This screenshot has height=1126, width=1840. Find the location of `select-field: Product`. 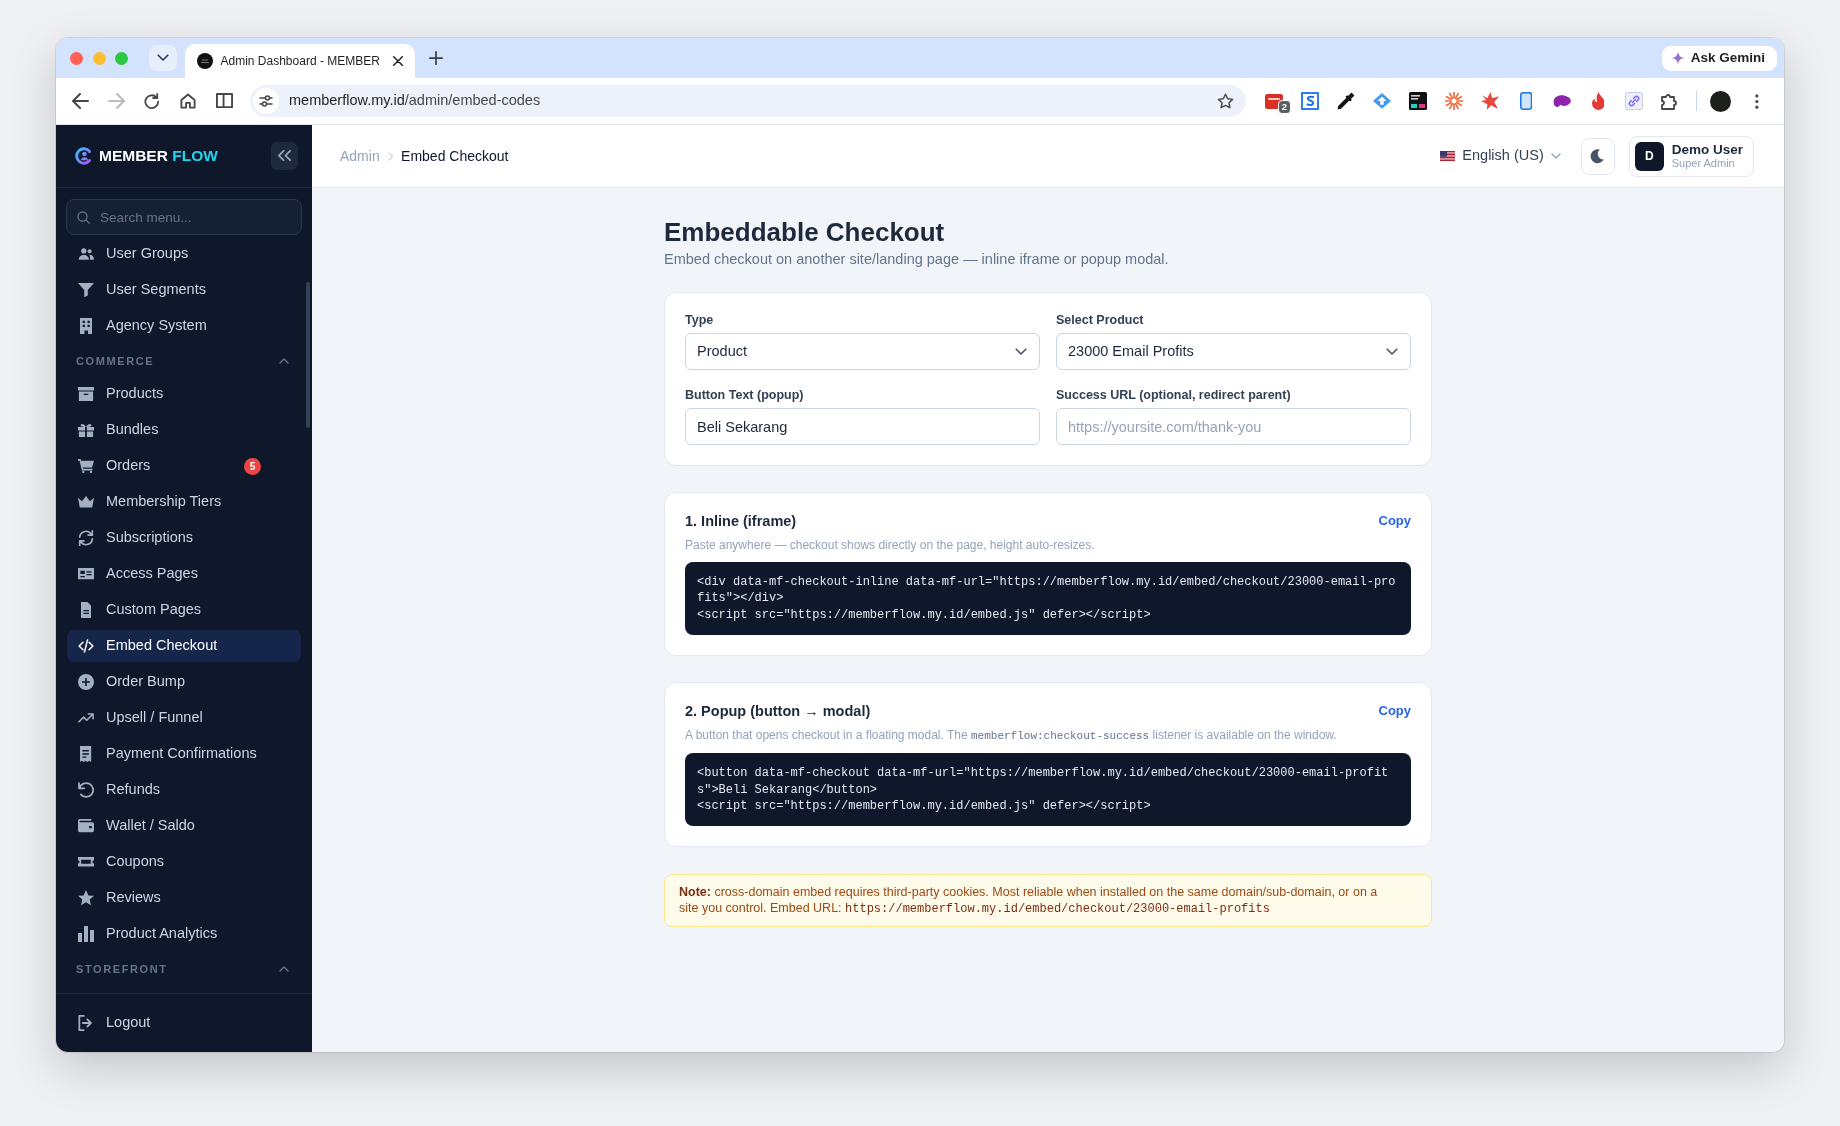

select-field: Product is located at coordinates (862, 351).